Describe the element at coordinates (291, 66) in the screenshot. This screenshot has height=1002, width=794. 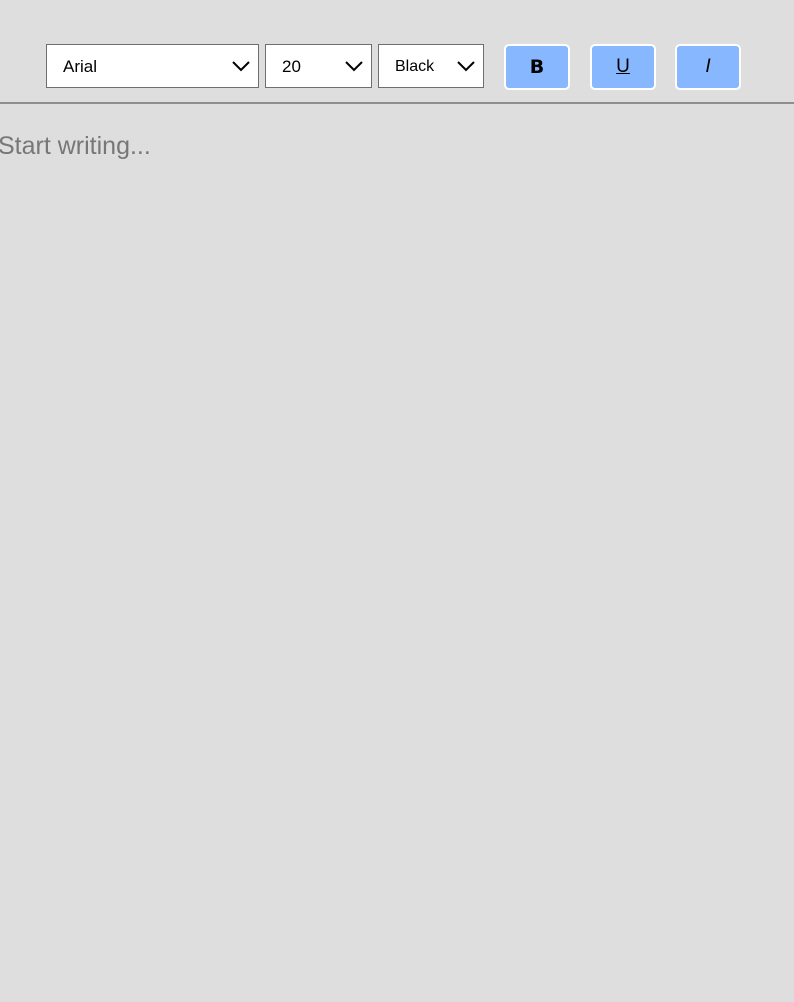
I see `font-size-value: 20` at that location.